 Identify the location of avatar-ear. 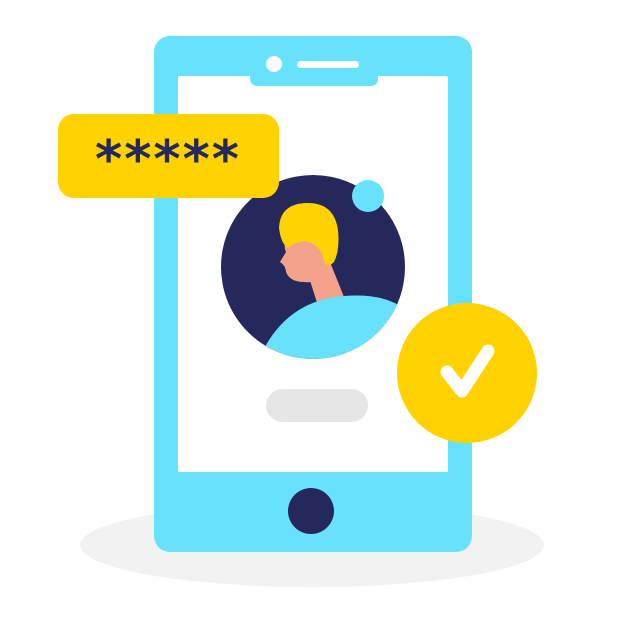
(318, 258).